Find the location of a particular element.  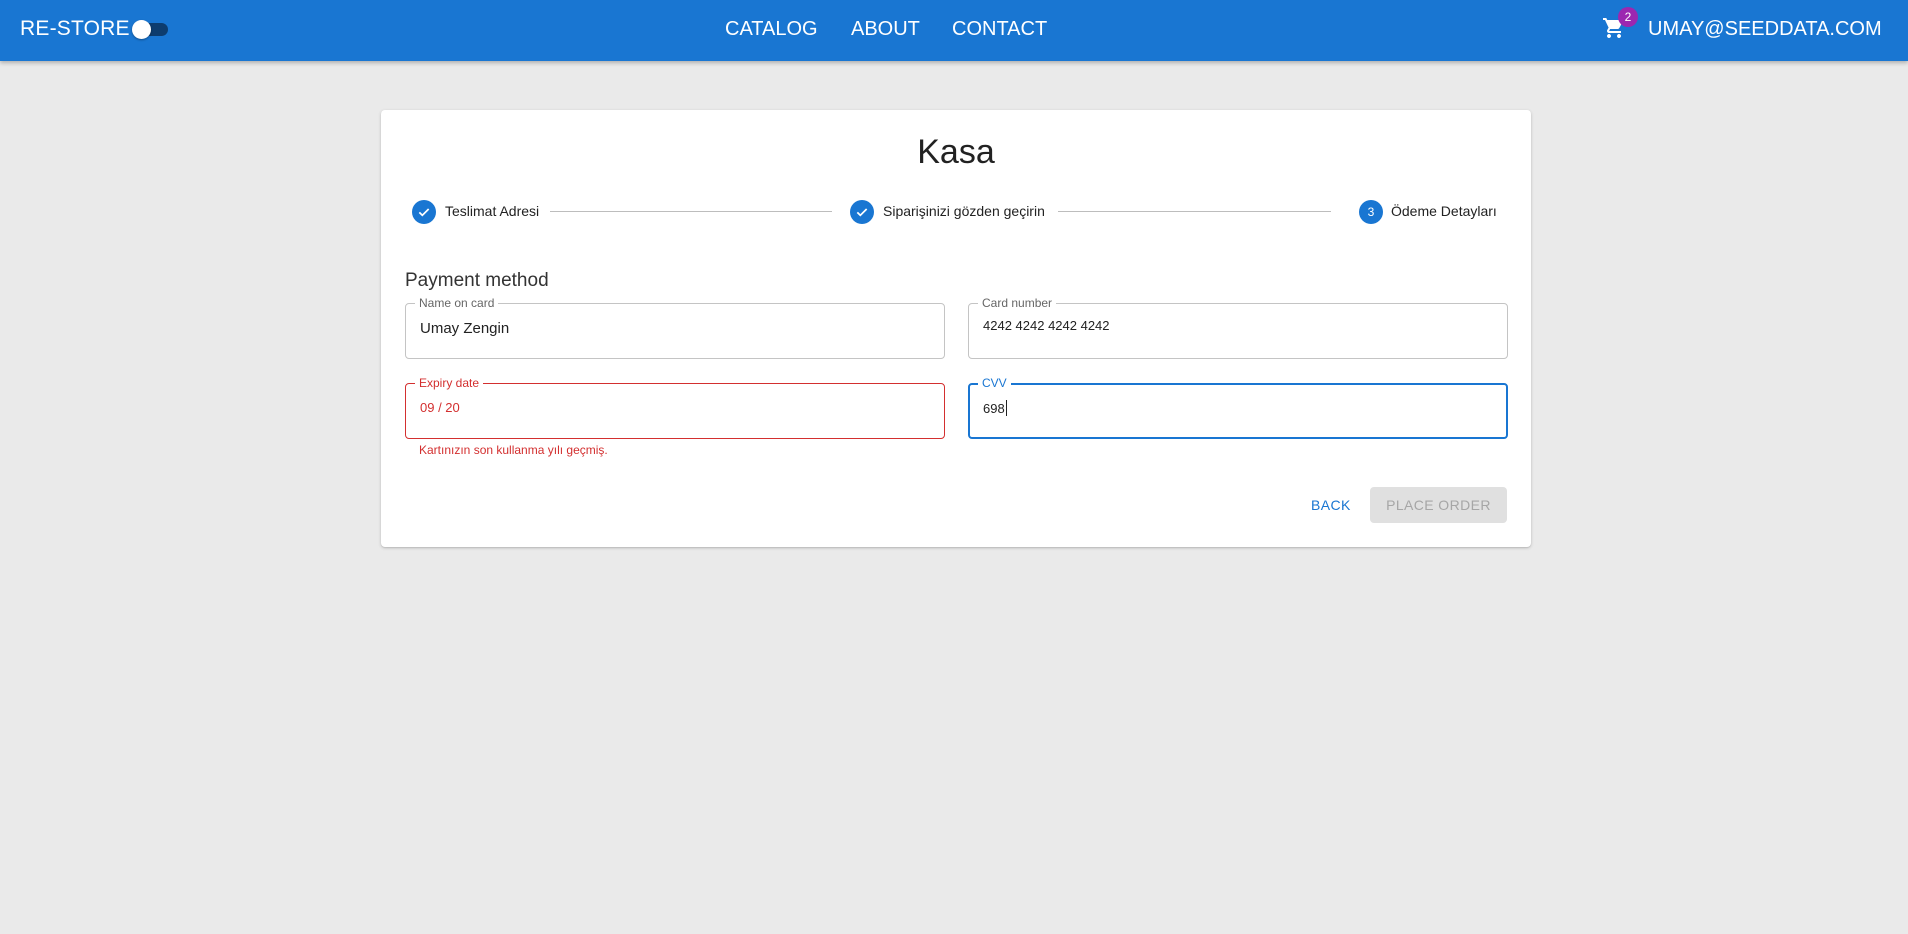

theme-toggle-switch is located at coordinates (151, 29).